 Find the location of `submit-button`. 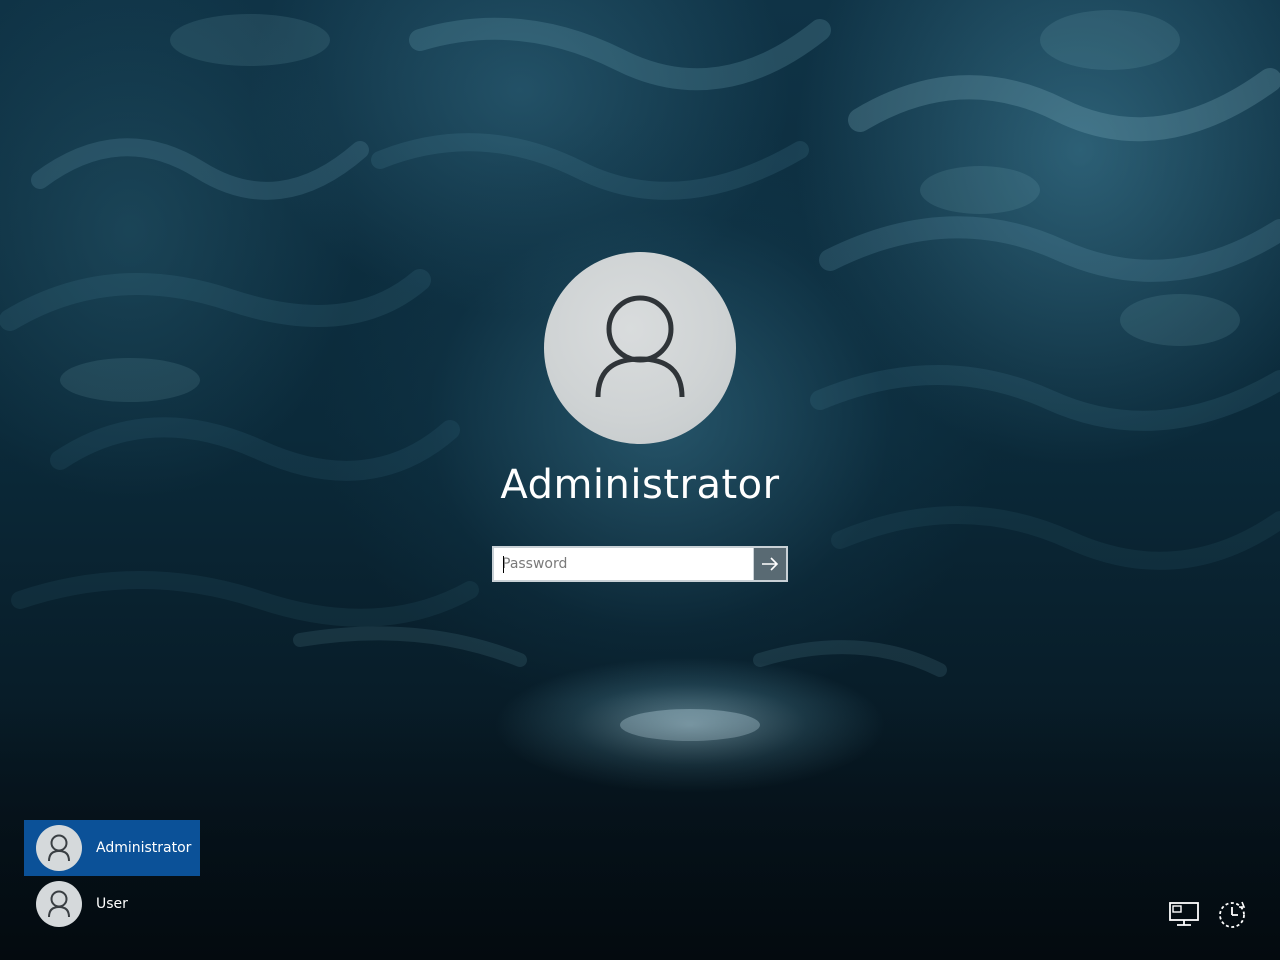

submit-button is located at coordinates (769, 564).